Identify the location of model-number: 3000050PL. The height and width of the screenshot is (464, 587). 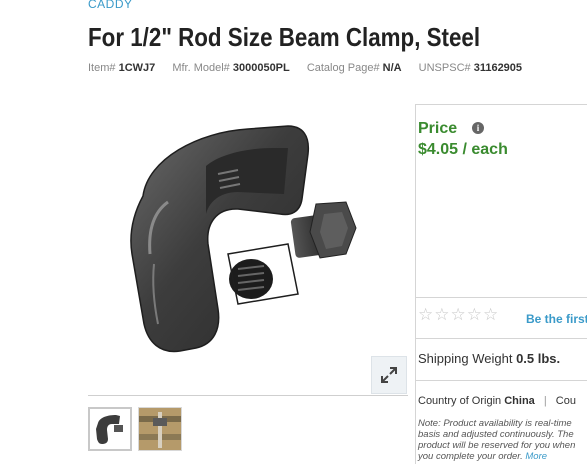
(261, 68).